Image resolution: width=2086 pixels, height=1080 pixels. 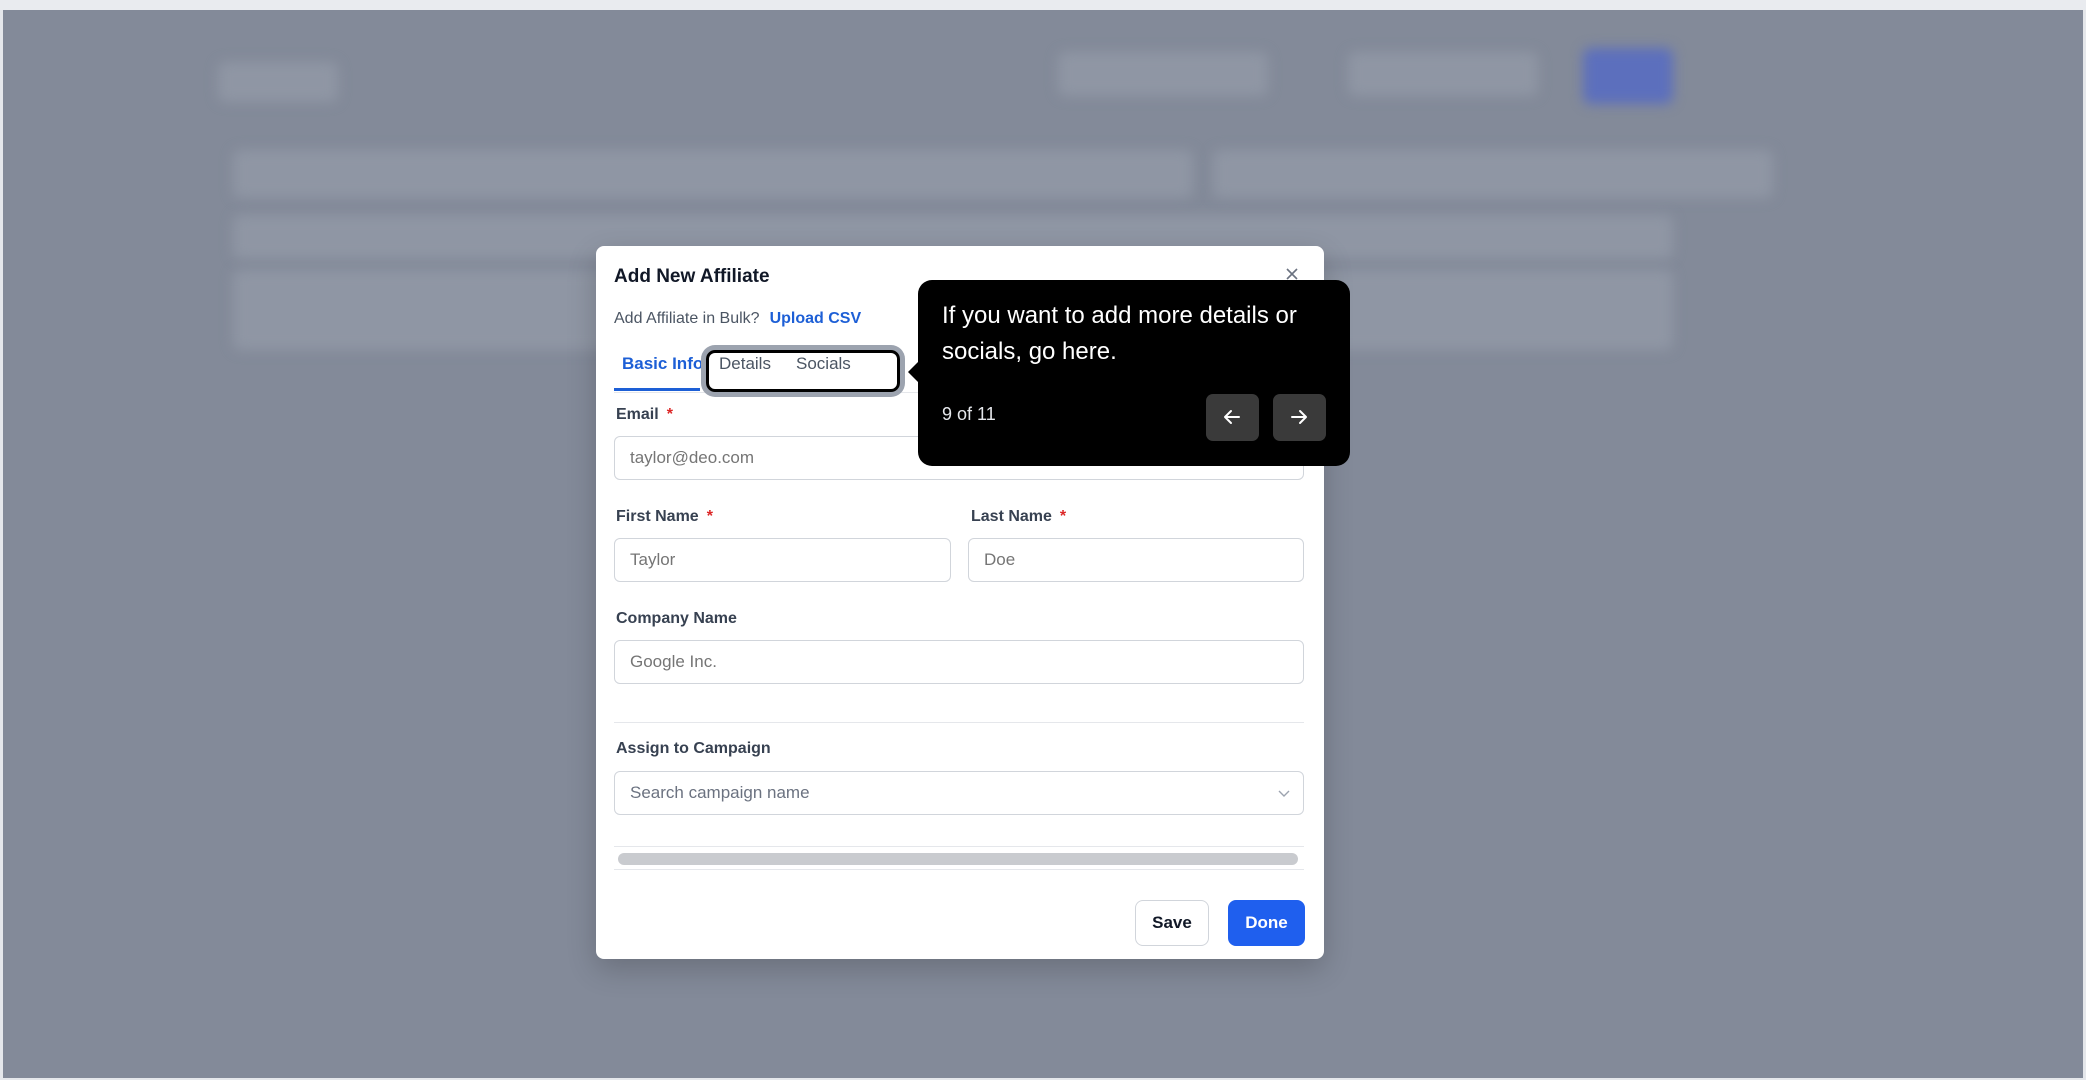 I want to click on campaign-placeholder: Search campaign name, so click(x=720, y=792).